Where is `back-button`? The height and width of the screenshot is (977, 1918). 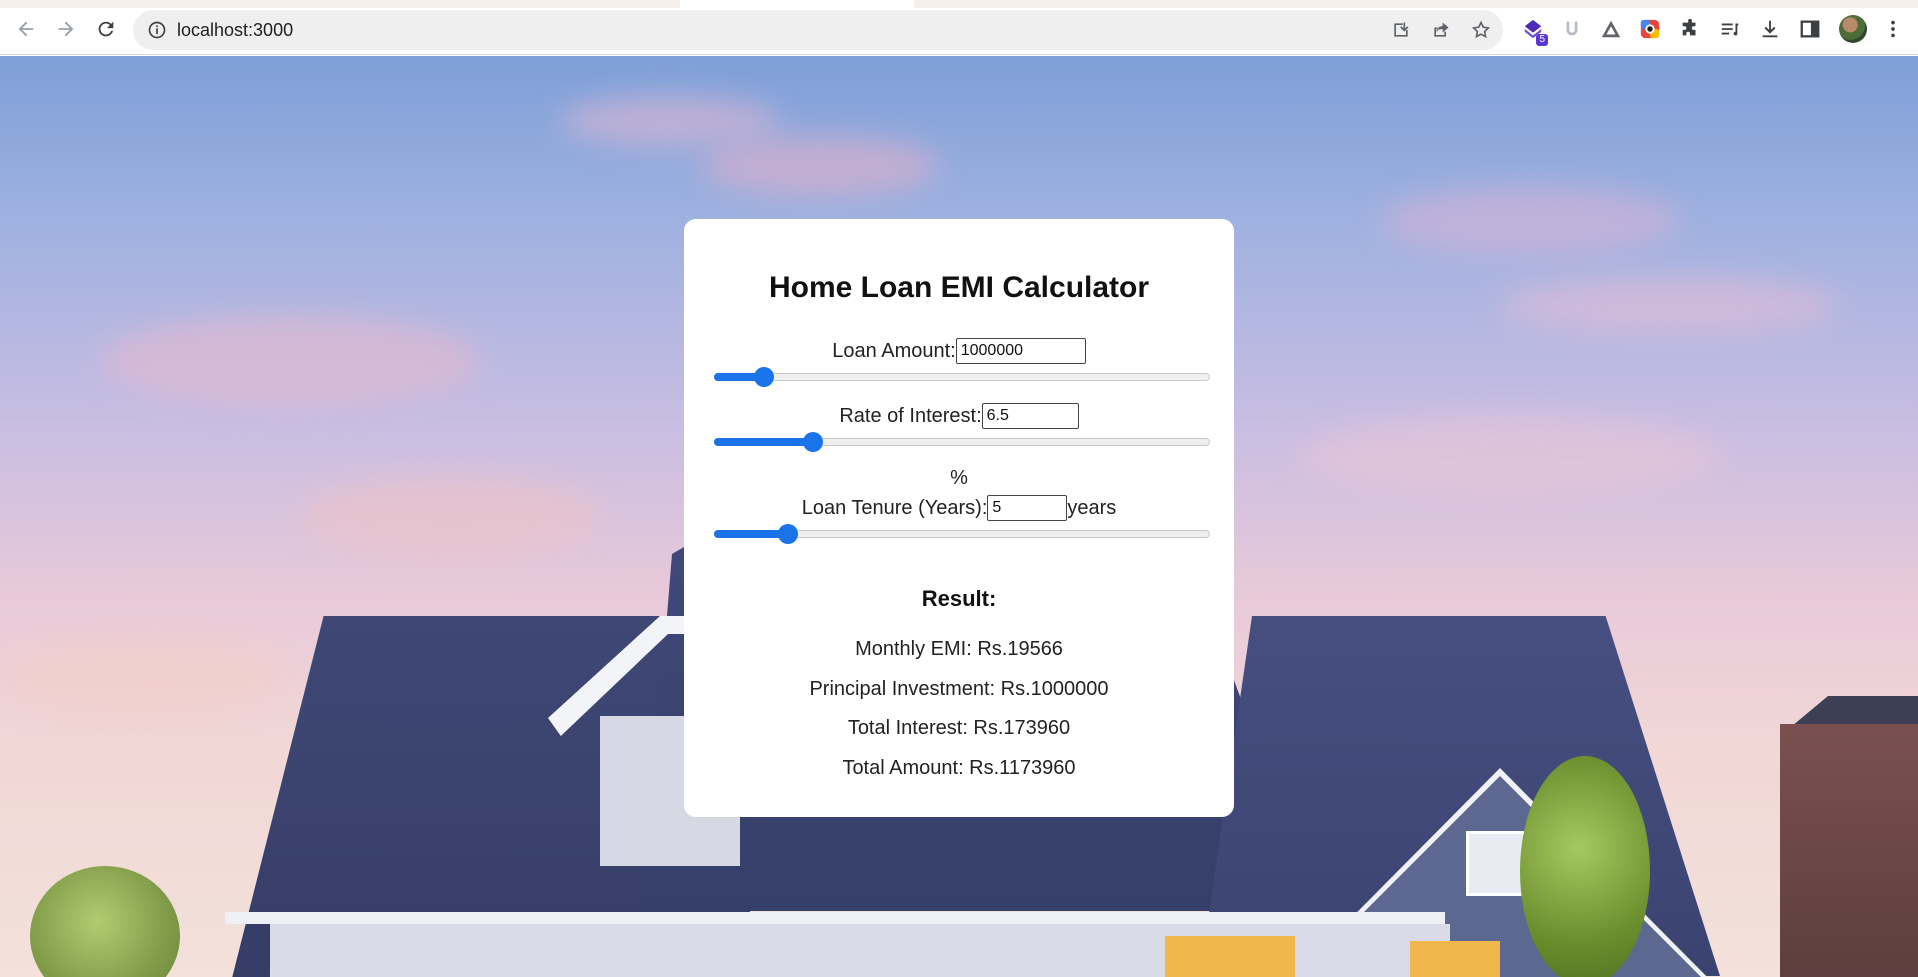 back-button is located at coordinates (26, 29).